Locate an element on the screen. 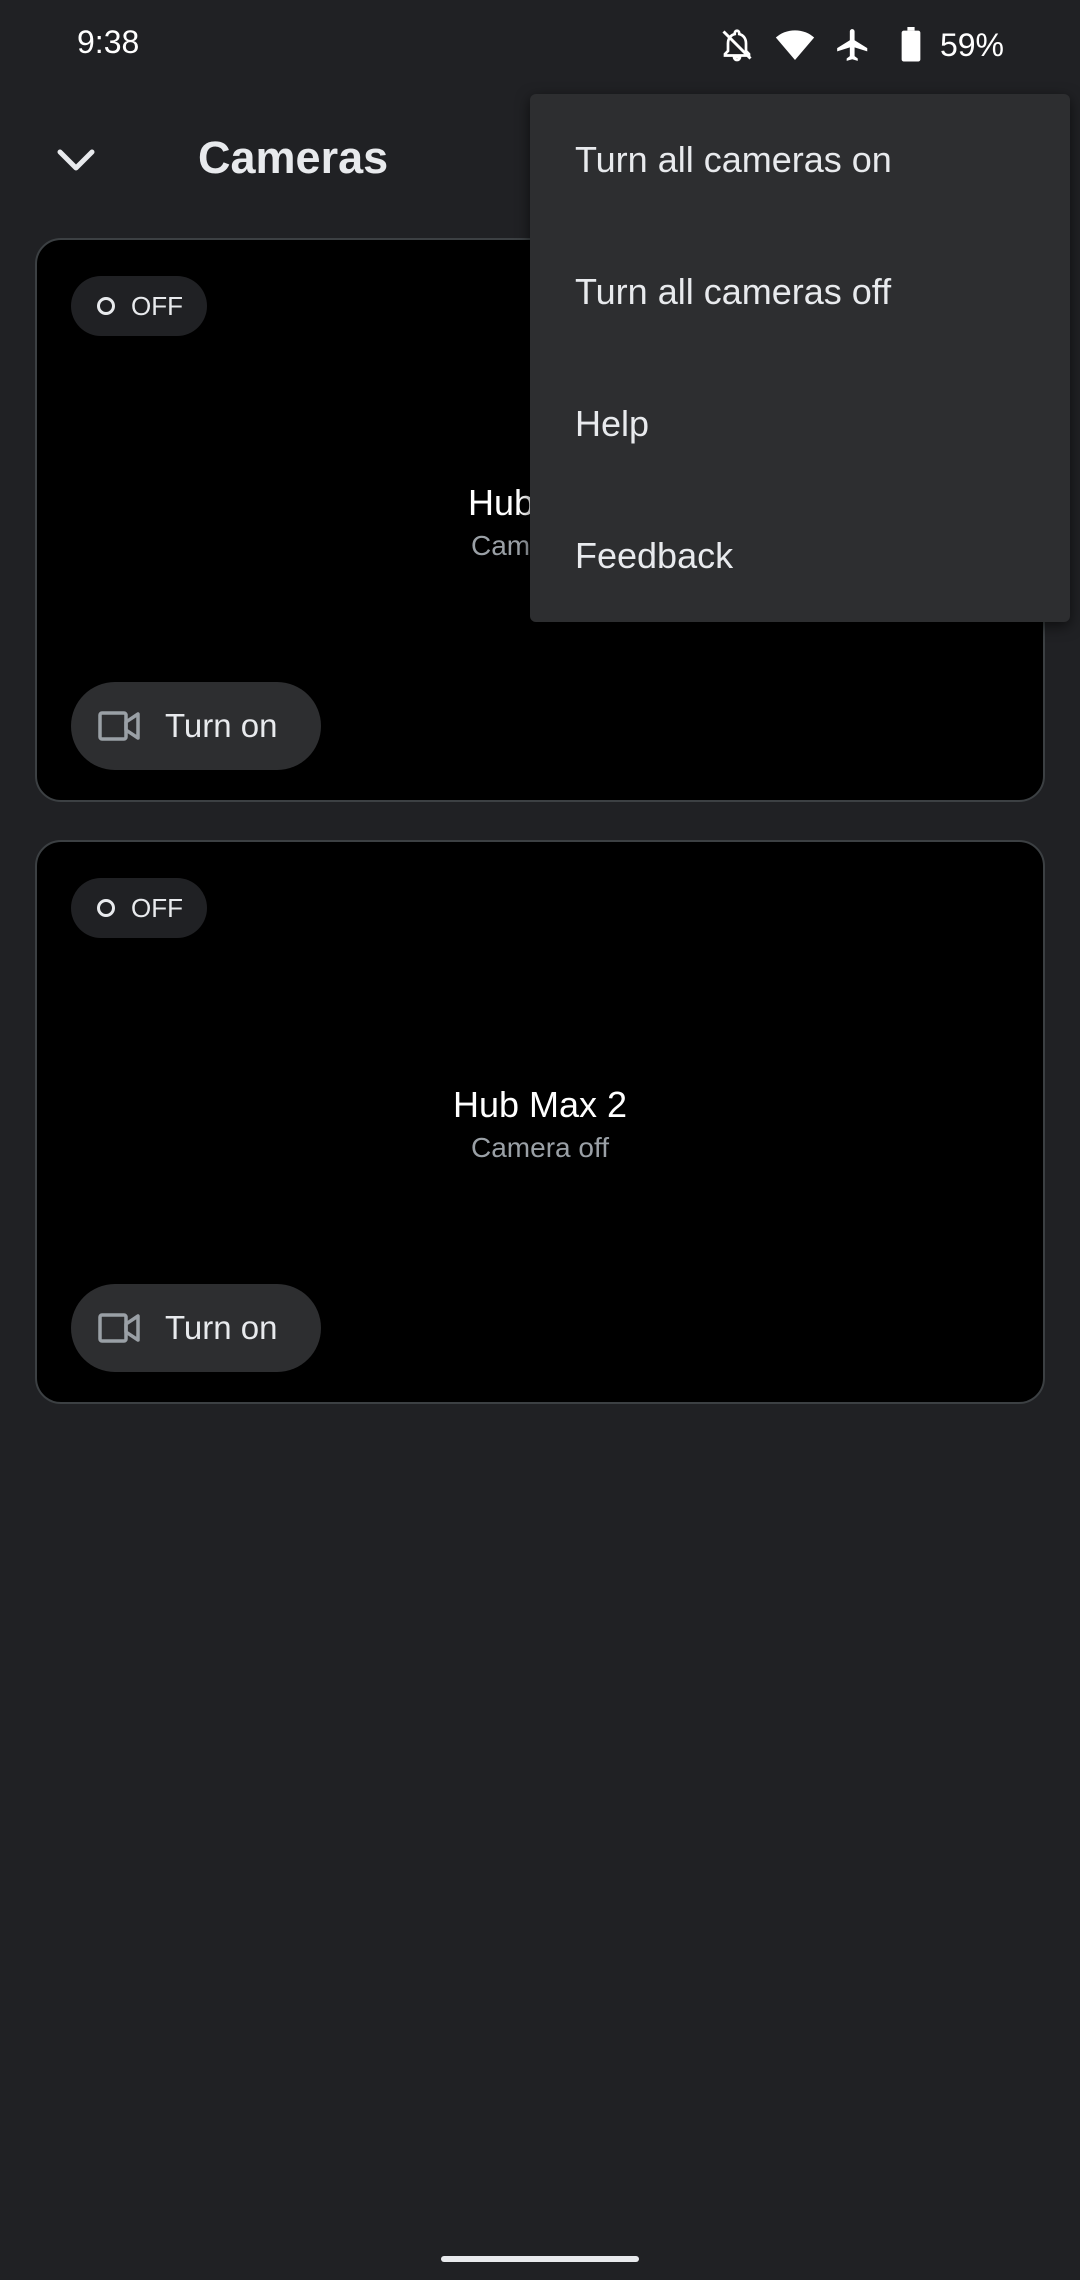 This screenshot has height=2280, width=1080. collapse-button is located at coordinates (76, 160).